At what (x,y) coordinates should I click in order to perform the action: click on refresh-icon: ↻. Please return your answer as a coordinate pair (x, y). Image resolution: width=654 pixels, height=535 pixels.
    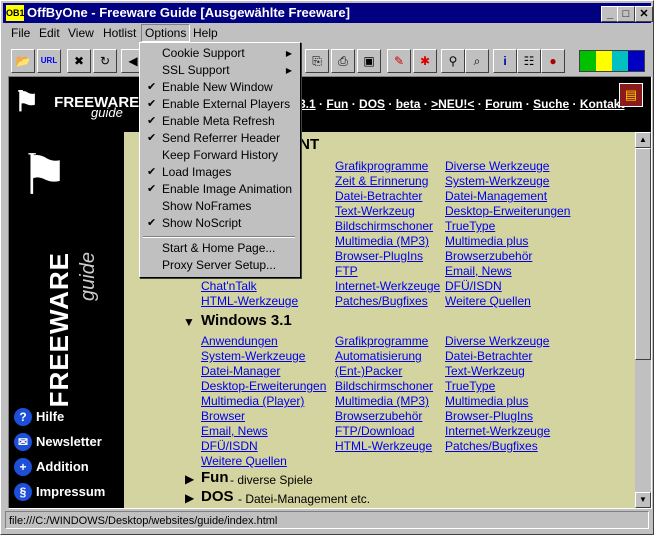
    Looking at the image, I should click on (105, 61).